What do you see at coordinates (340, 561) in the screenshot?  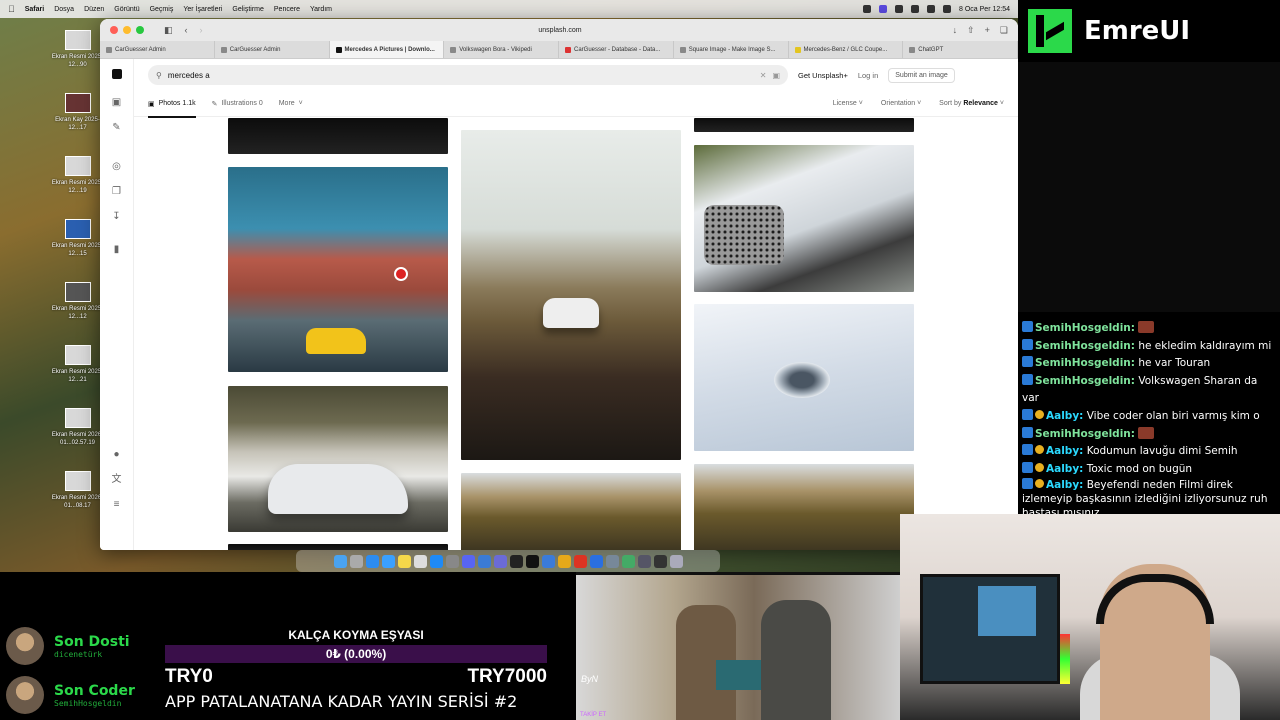 I see `finder-icon` at bounding box center [340, 561].